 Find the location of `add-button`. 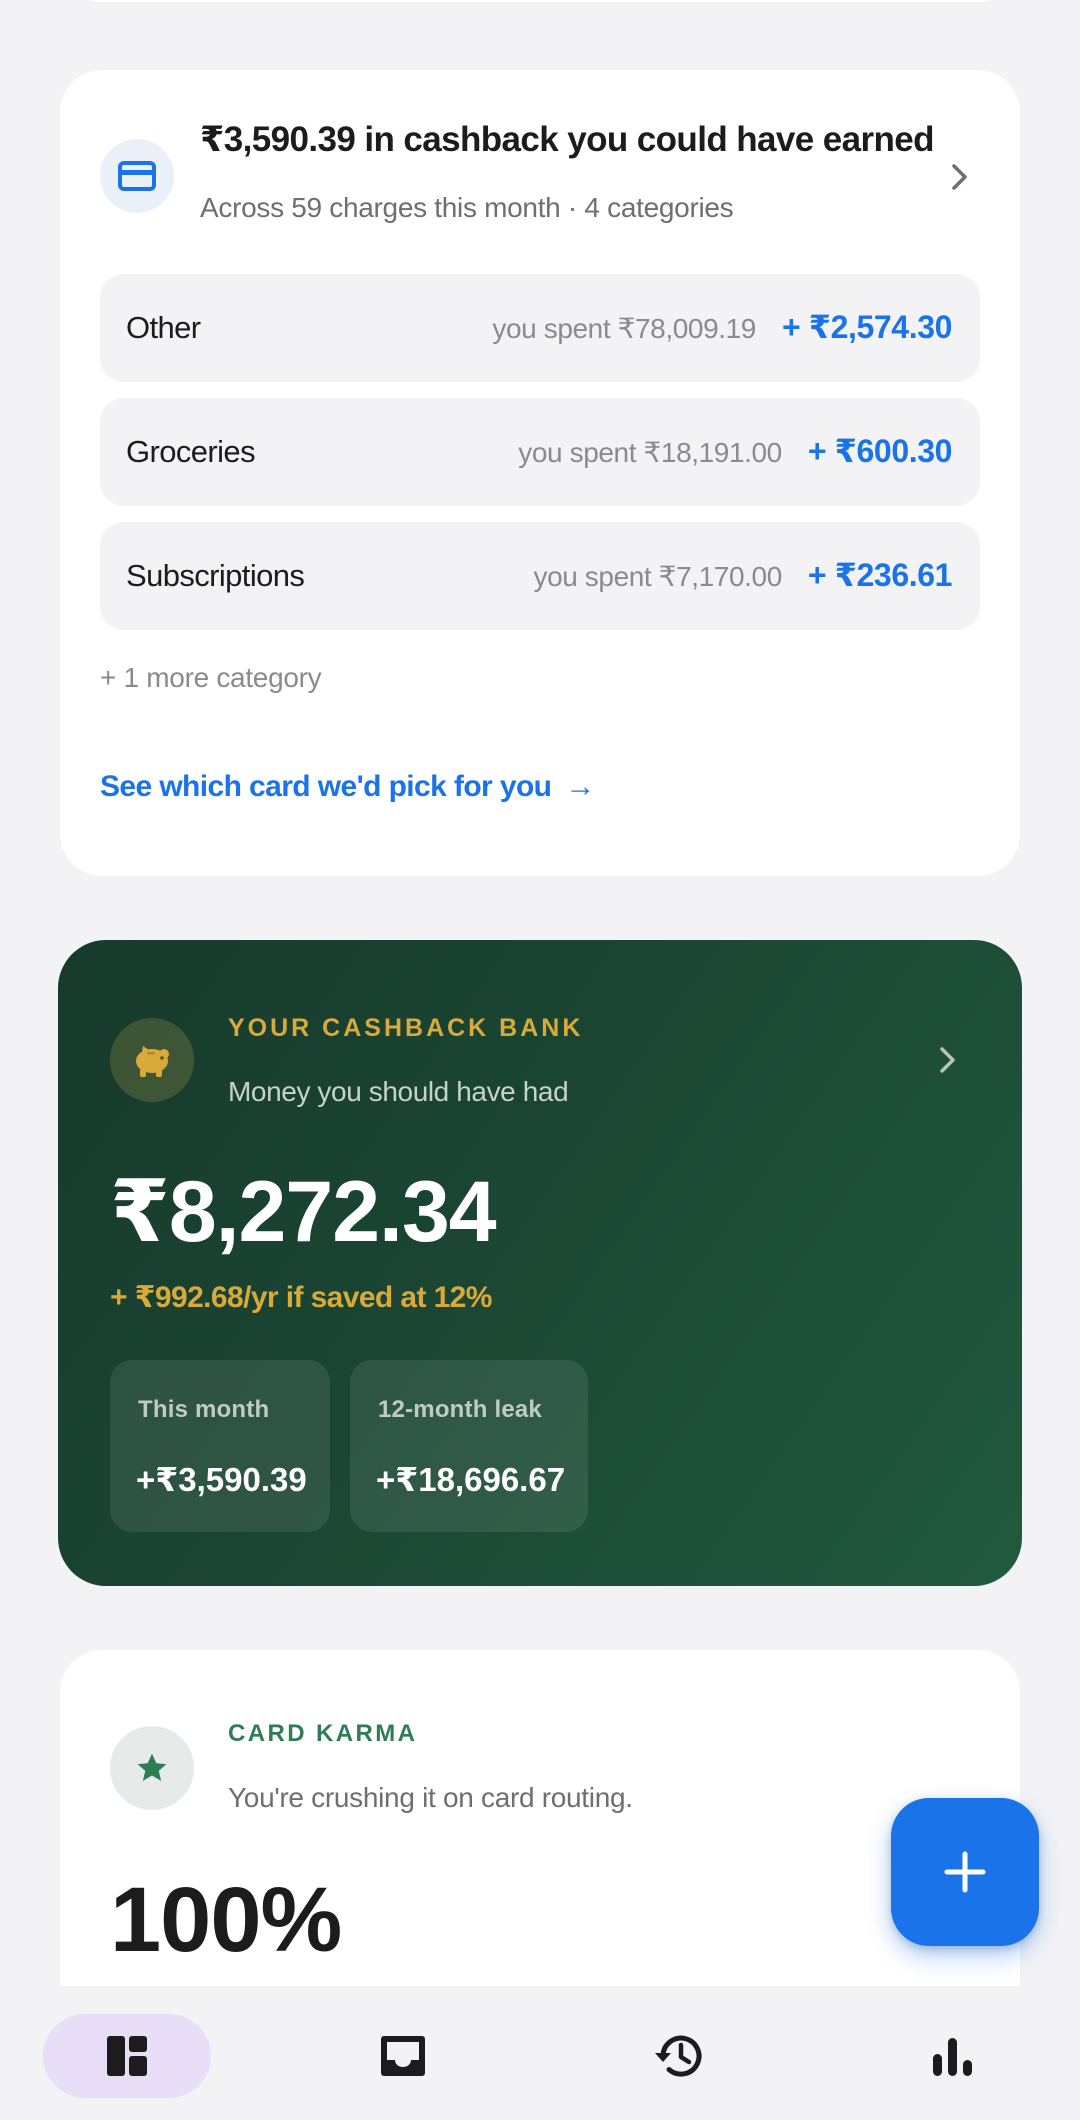

add-button is located at coordinates (965, 1872).